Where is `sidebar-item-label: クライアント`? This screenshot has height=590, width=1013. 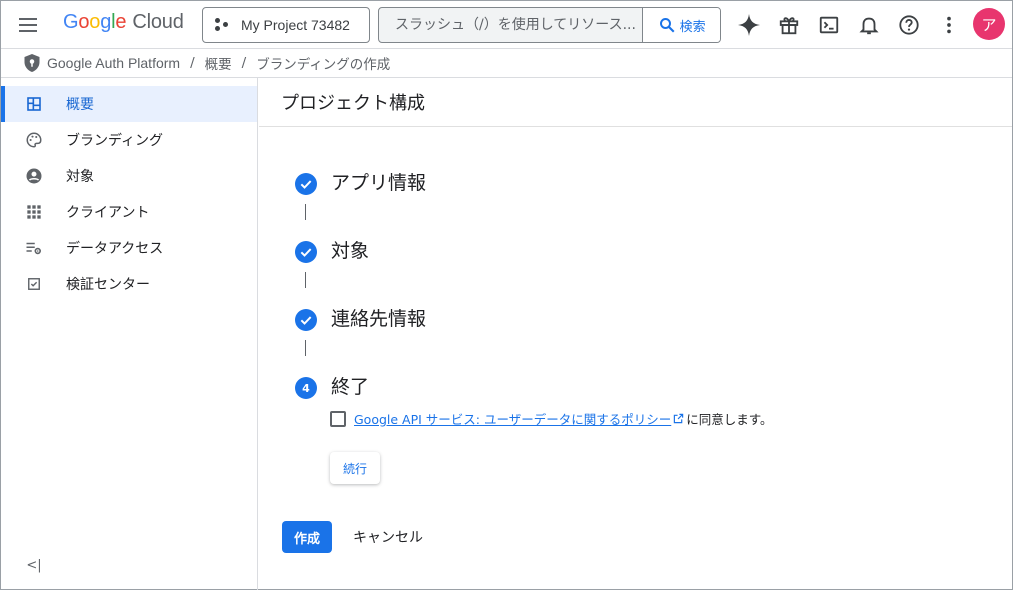 sidebar-item-label: クライアント is located at coordinates (108, 213).